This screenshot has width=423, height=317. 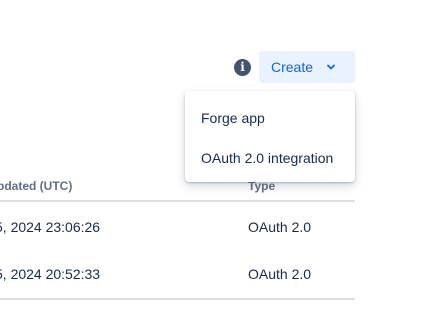 I want to click on table-bottom-divider, so click(x=177, y=299).